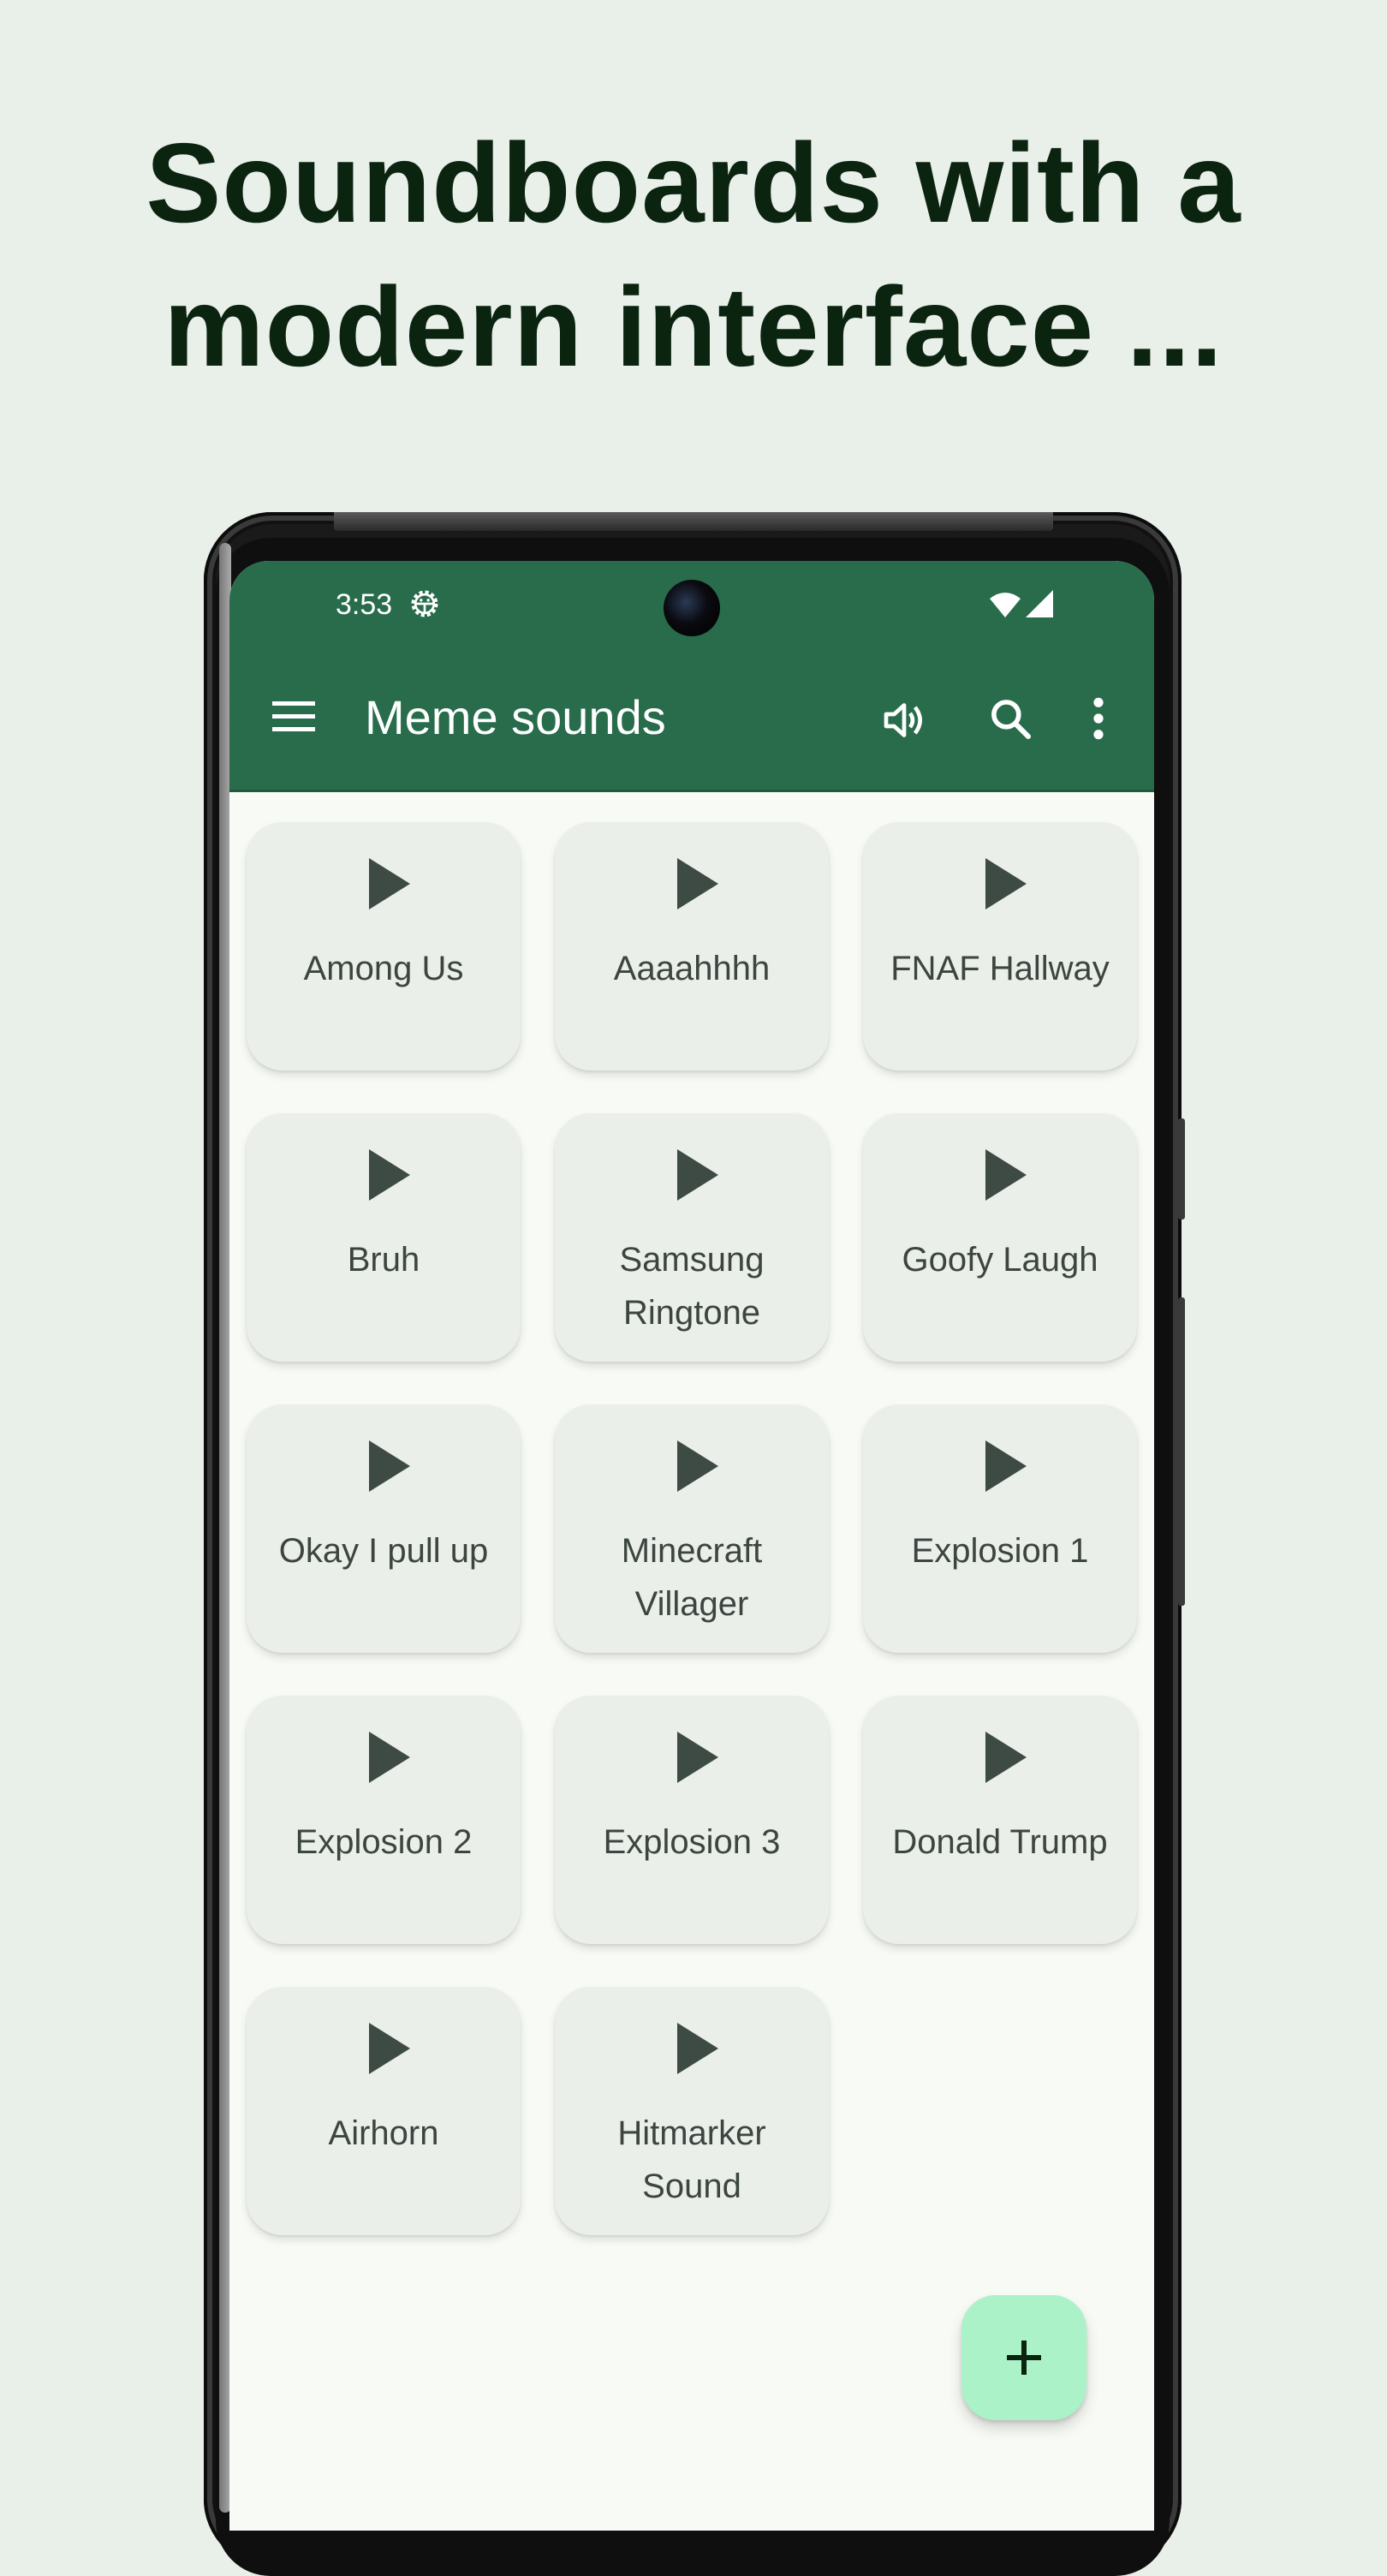  Describe the element at coordinates (692, 946) in the screenshot. I see `sound-button: Aaaahhhh` at that location.